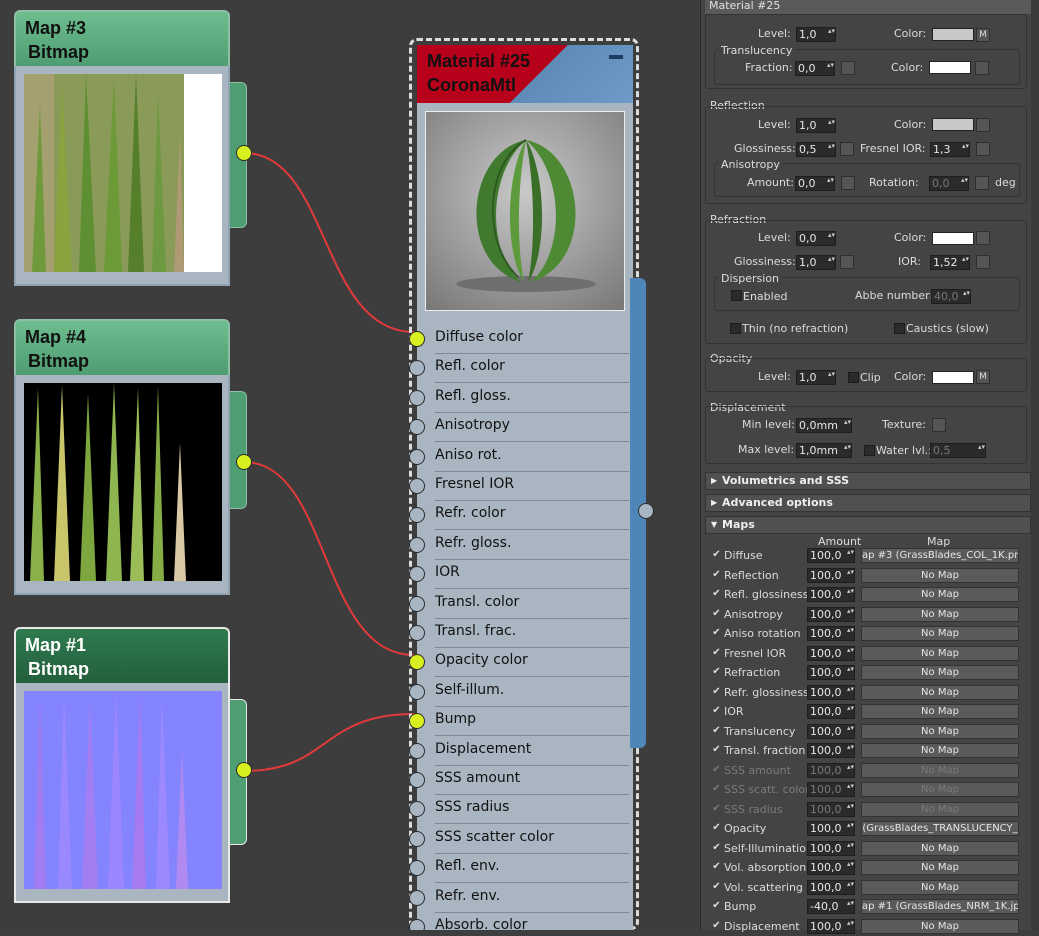 The width and height of the screenshot is (1039, 936). I want to click on map-slot-button: (GrassBlades_TRANSLUCENCY_, so click(940, 828).